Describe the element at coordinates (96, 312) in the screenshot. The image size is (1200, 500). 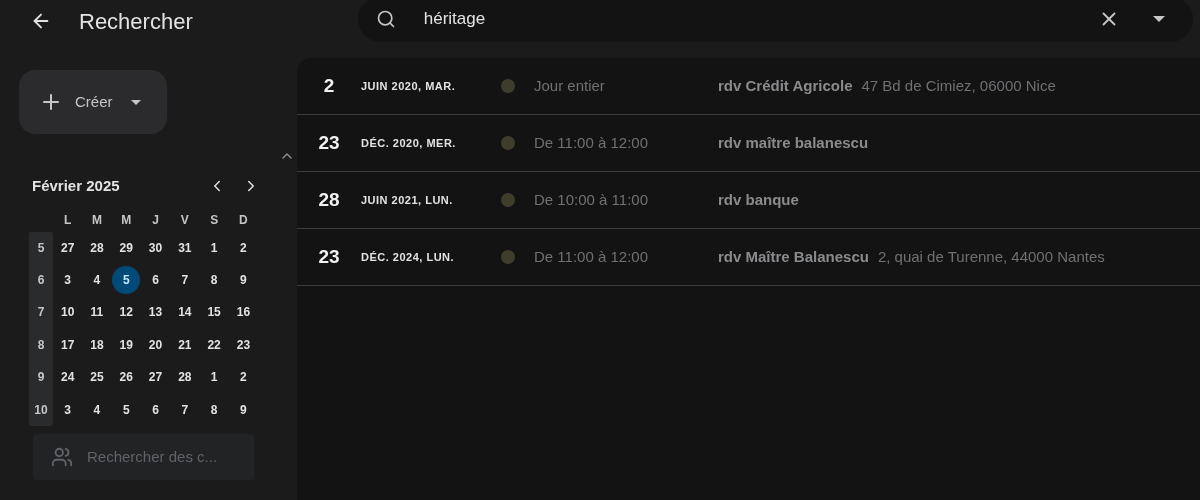
I see `calendar-day: 11` at that location.